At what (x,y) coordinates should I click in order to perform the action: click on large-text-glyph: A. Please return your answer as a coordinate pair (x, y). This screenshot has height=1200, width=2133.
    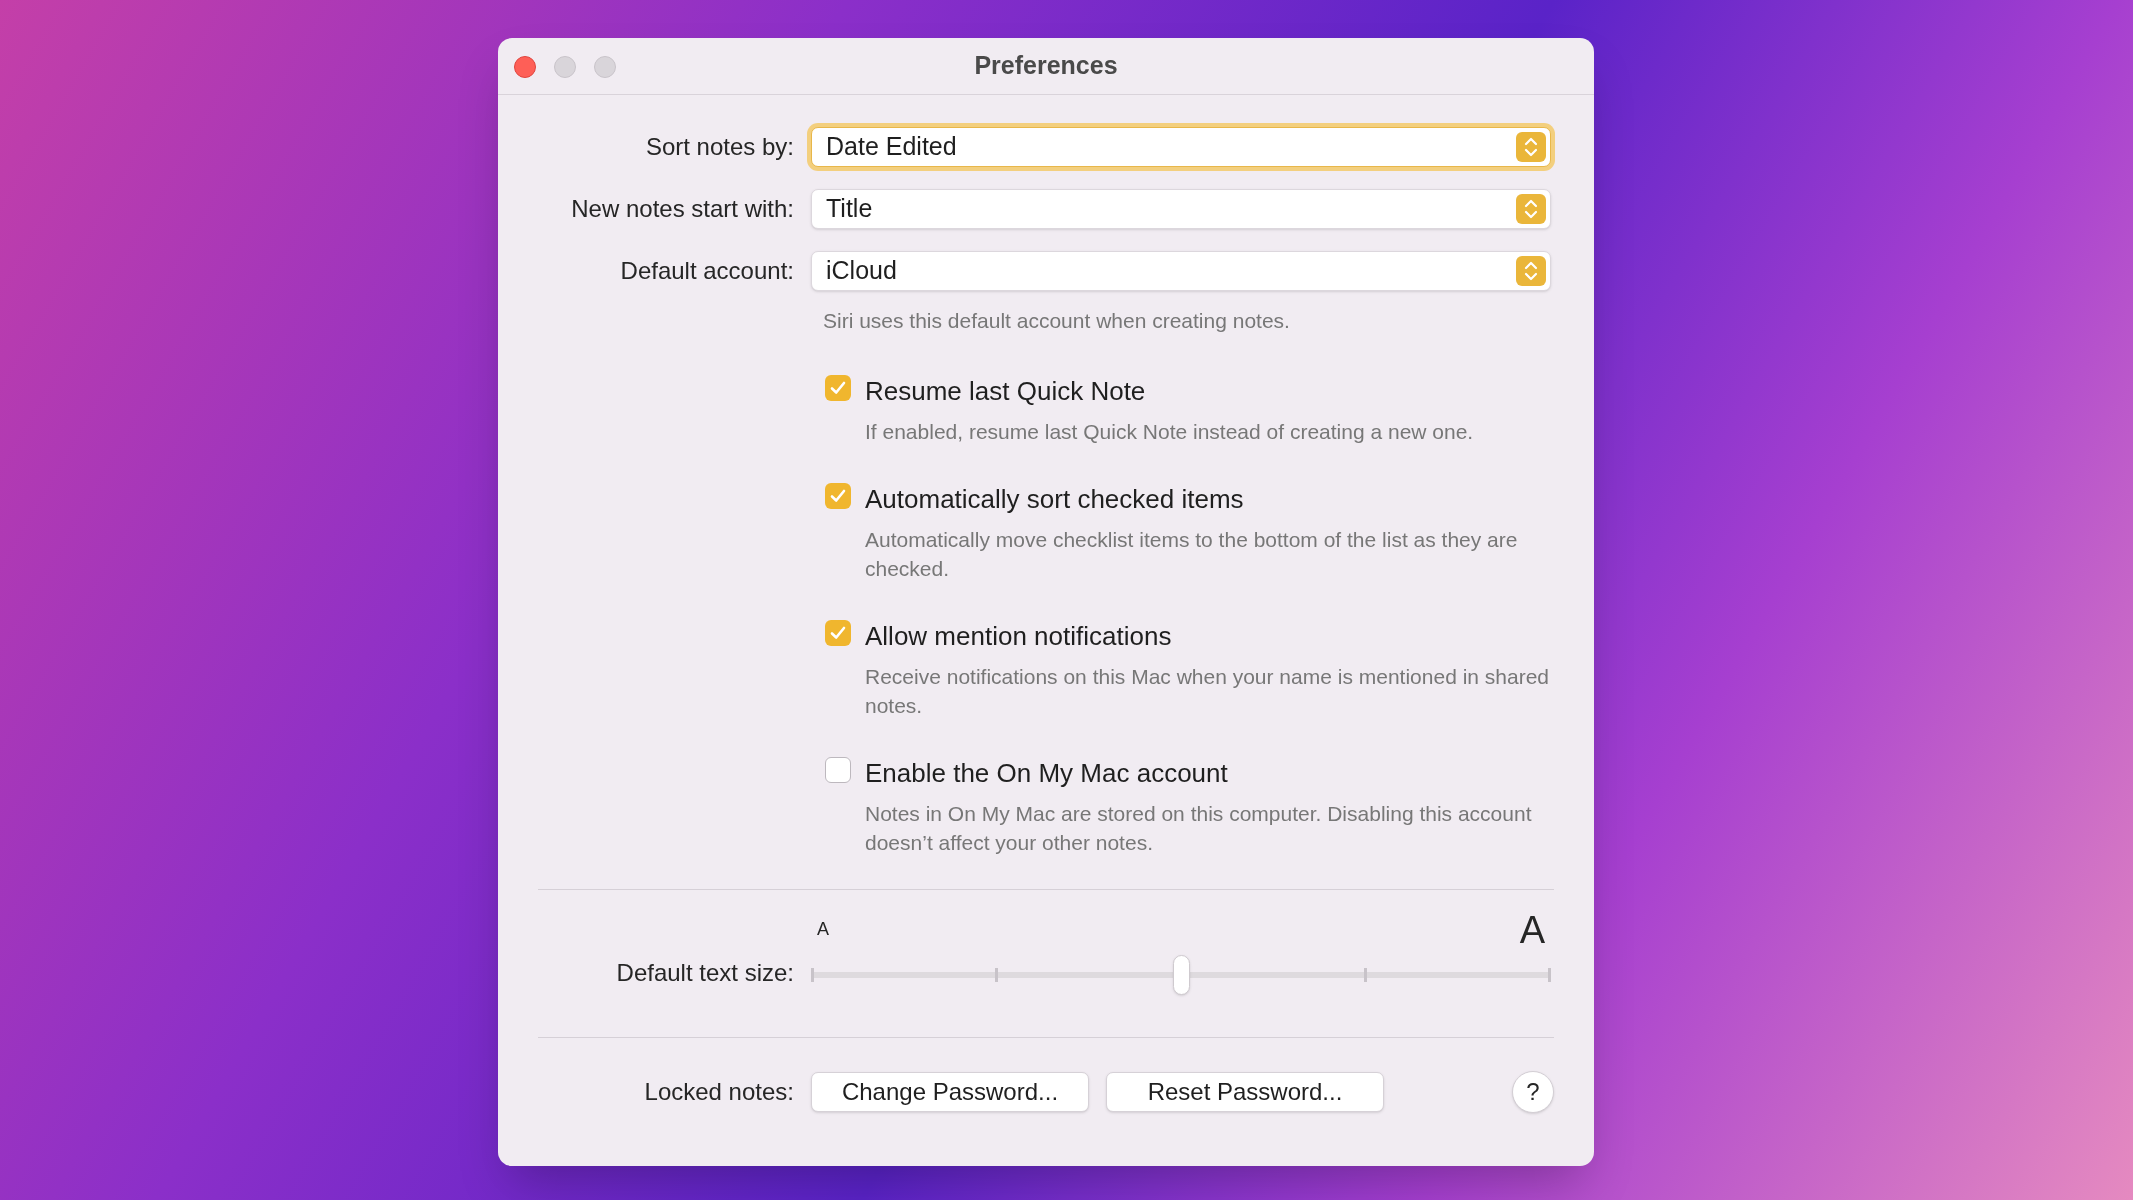
    Looking at the image, I should click on (1532, 929).